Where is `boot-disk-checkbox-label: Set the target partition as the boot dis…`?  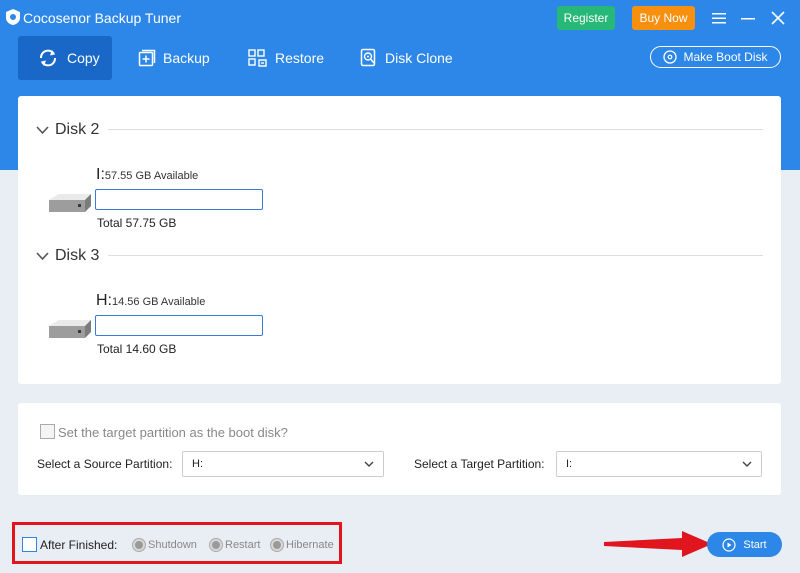
boot-disk-checkbox-label: Set the target partition as the boot dis… is located at coordinates (173, 432).